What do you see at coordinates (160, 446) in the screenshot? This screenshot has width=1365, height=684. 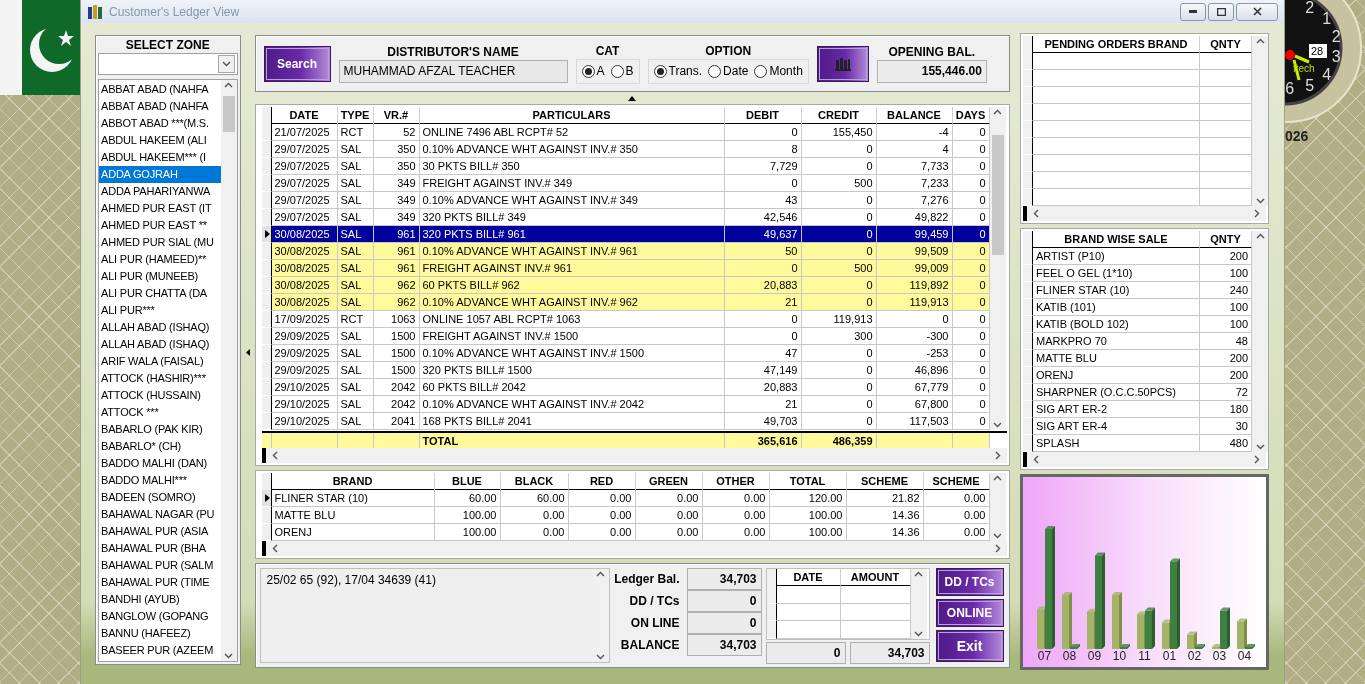 I see `zone-item: BABARLO* (CH)` at bounding box center [160, 446].